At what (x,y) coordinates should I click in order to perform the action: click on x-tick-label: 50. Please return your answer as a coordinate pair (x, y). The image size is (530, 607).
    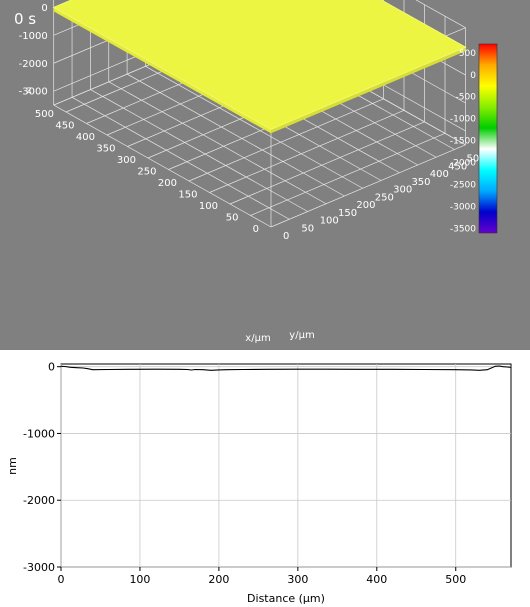
    Looking at the image, I should click on (232, 218).